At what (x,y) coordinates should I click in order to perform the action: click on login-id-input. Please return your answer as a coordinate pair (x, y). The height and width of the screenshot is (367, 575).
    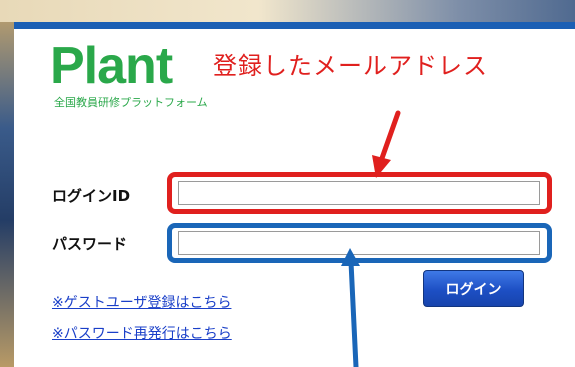
    Looking at the image, I should click on (359, 193).